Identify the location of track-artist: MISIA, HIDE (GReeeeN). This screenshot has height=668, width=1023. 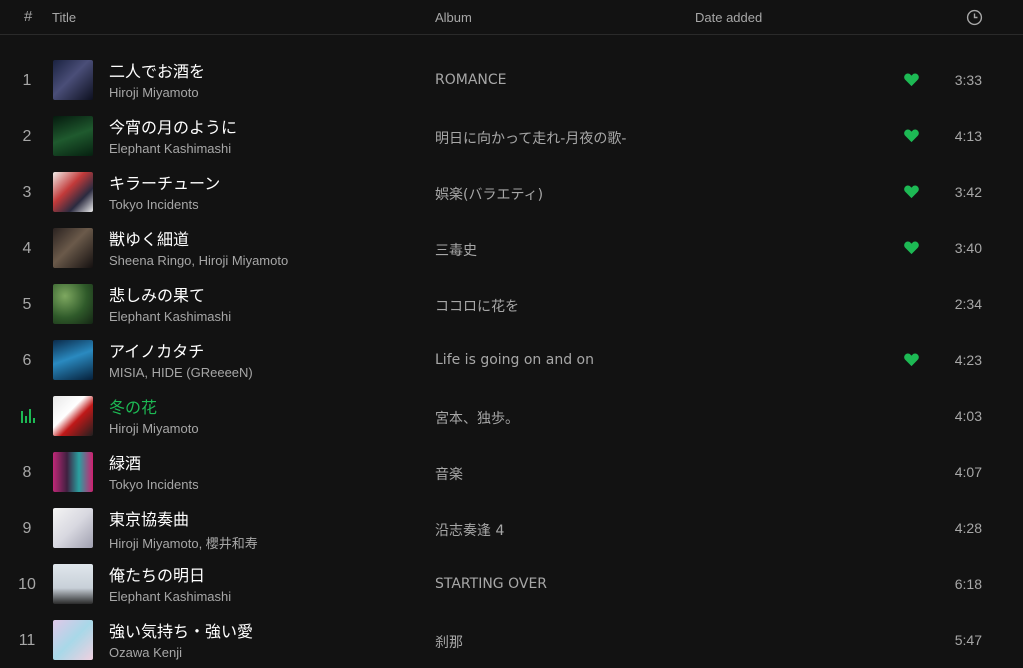
(181, 372).